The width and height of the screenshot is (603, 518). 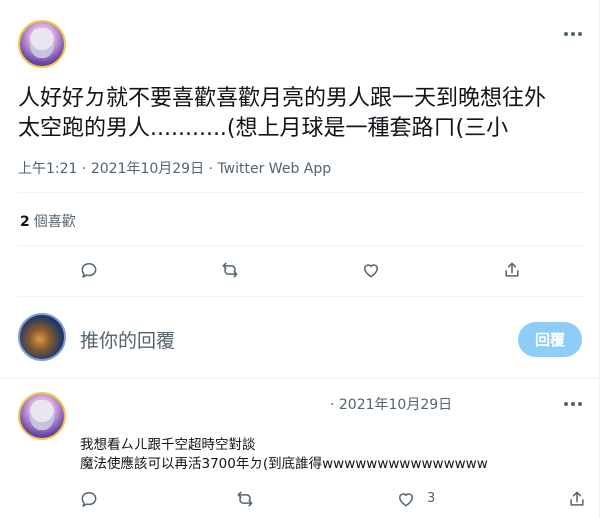 I want to click on share-button, so click(x=512, y=270).